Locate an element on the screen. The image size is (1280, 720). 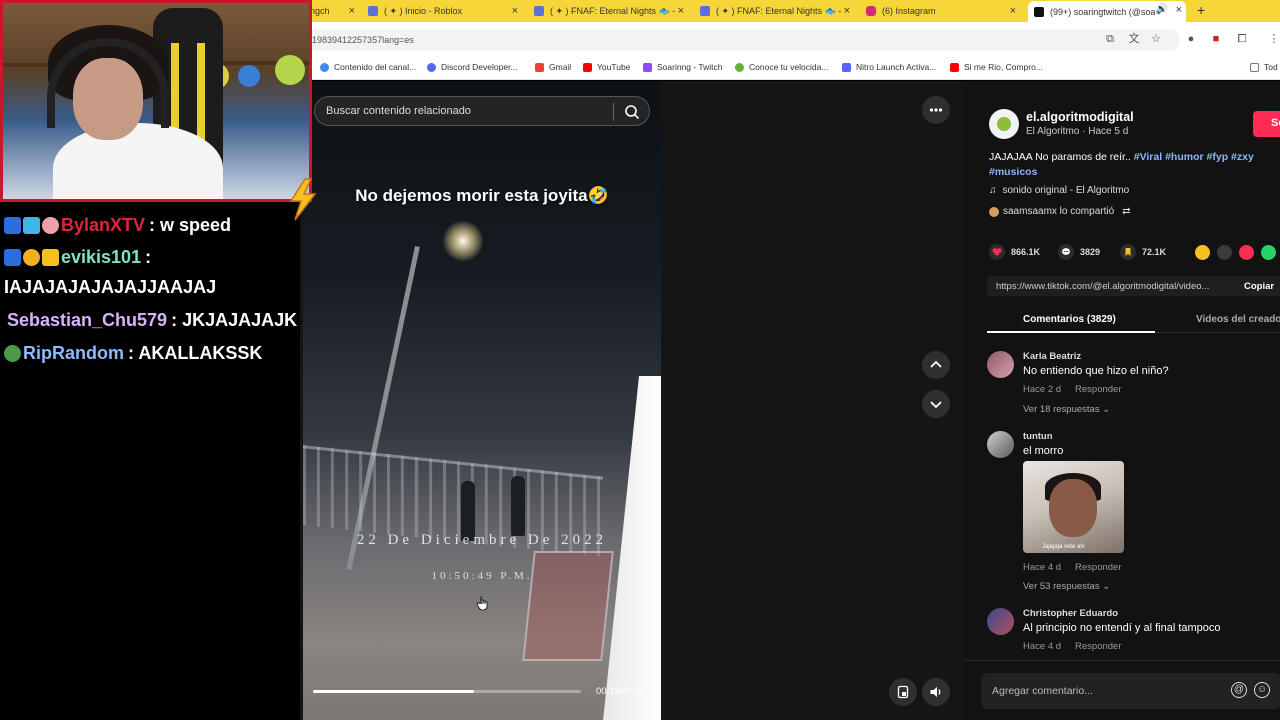
author-username: el.algoritmodigital is located at coordinates (1080, 117).